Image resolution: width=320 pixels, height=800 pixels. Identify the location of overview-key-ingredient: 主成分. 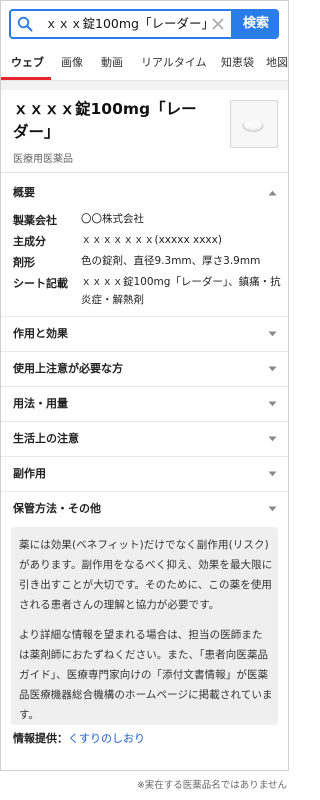
(29, 241).